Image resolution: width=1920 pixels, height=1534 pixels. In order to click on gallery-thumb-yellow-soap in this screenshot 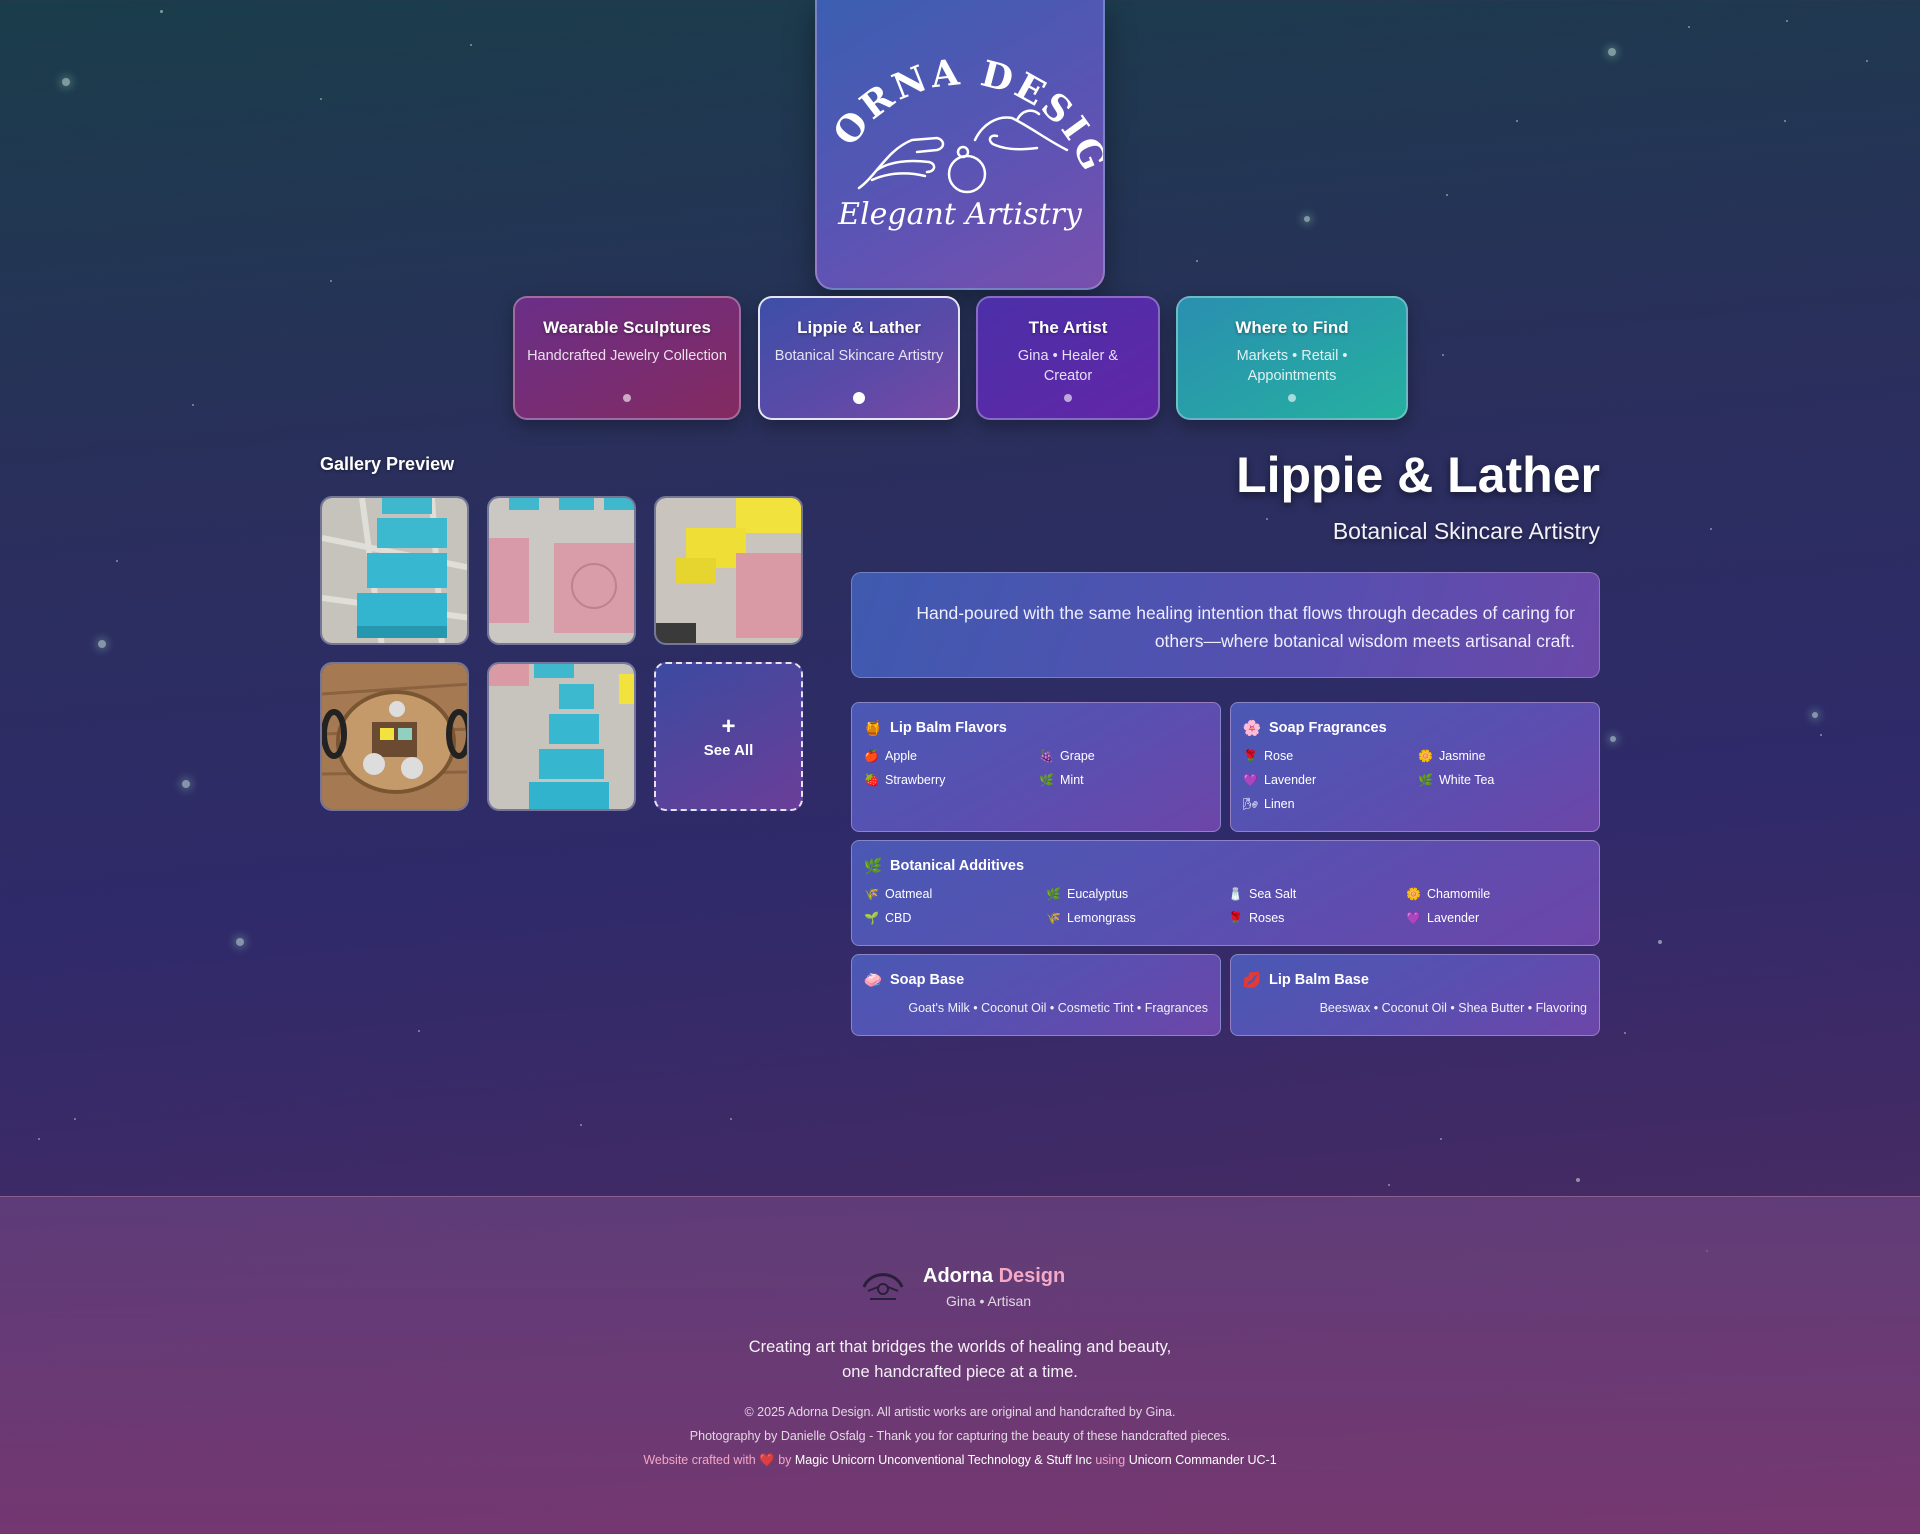, I will do `click(728, 570)`.